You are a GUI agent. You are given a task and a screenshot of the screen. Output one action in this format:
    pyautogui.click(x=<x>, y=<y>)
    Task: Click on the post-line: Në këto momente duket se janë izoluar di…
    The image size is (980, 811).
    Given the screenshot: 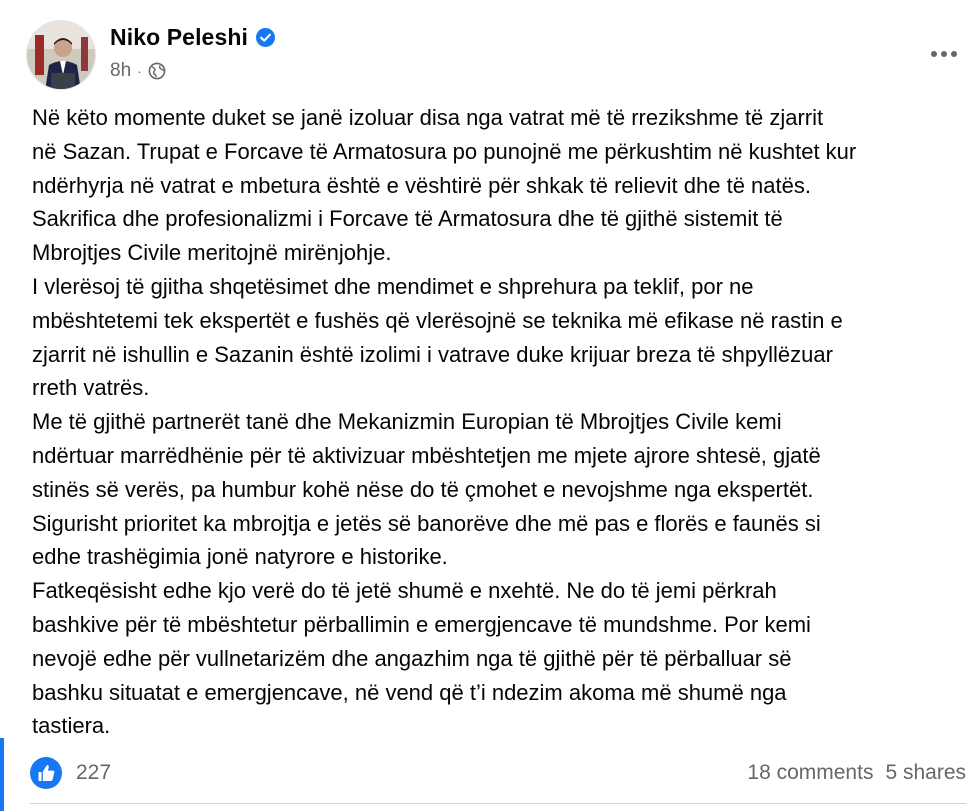 What is the action you would take?
    pyautogui.click(x=428, y=117)
    